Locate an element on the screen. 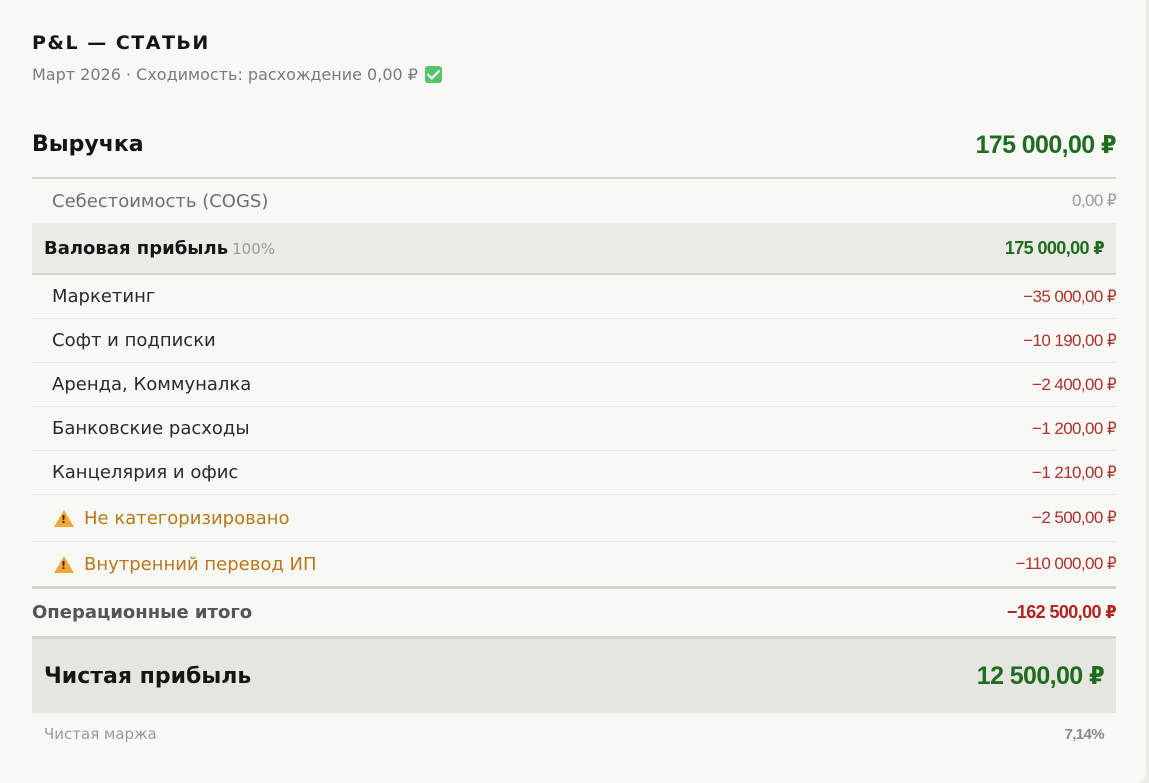 Image resolution: width=1149 pixels, height=783 pixels. gross-profit-label: Валовая прибыль 100% is located at coordinates (159, 248).